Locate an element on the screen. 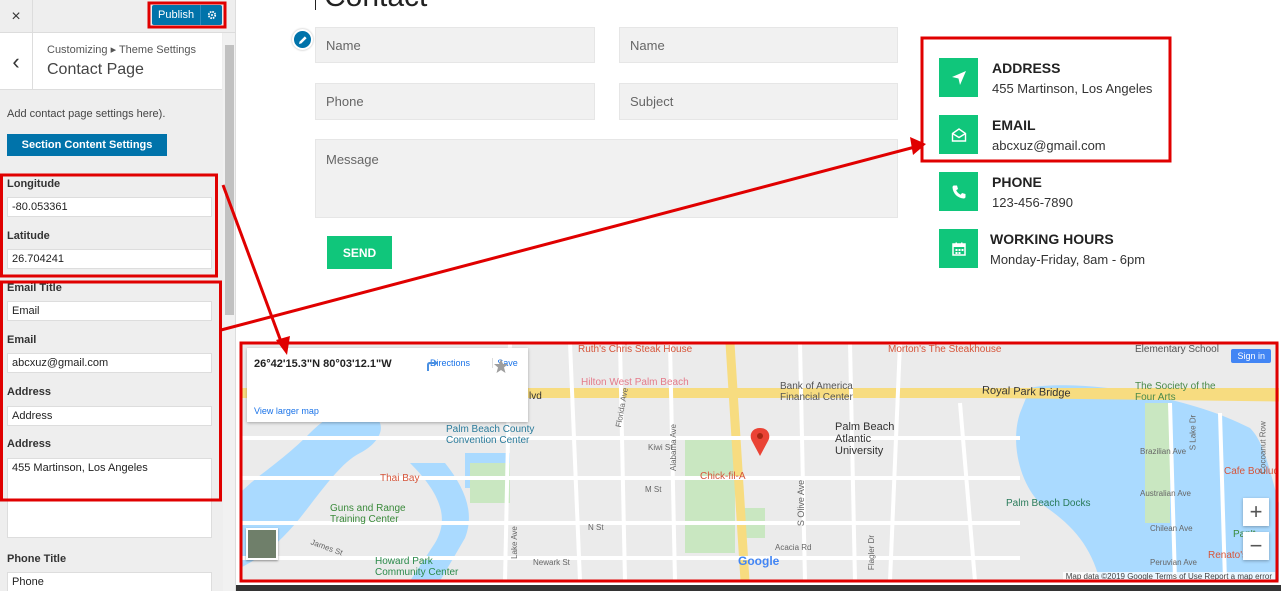 This screenshot has height=591, width=1281. road-s-olive-ave: S Olive Ave is located at coordinates (801, 503).